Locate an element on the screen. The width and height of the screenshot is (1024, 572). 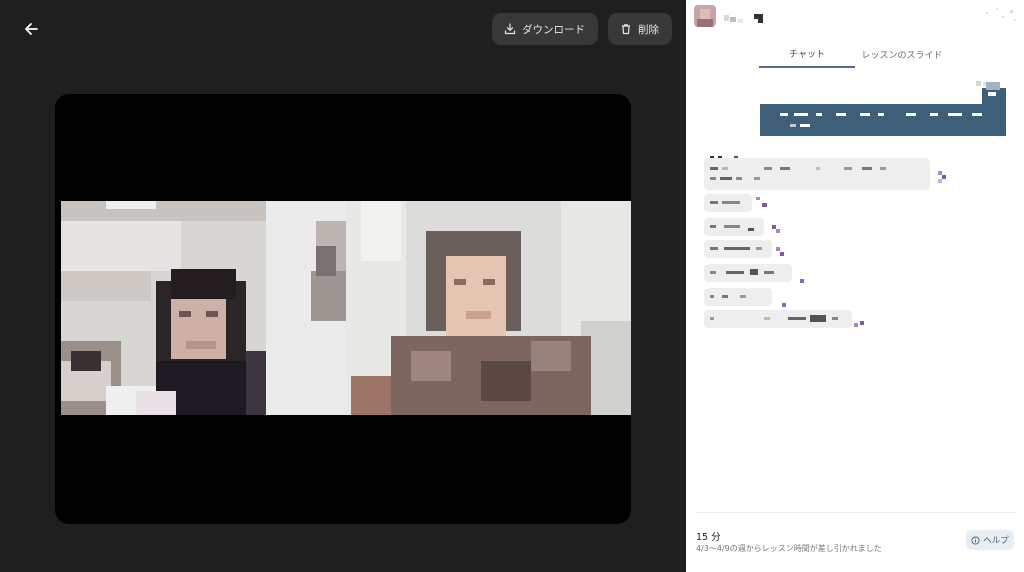
avatar is located at coordinates (705, 16).